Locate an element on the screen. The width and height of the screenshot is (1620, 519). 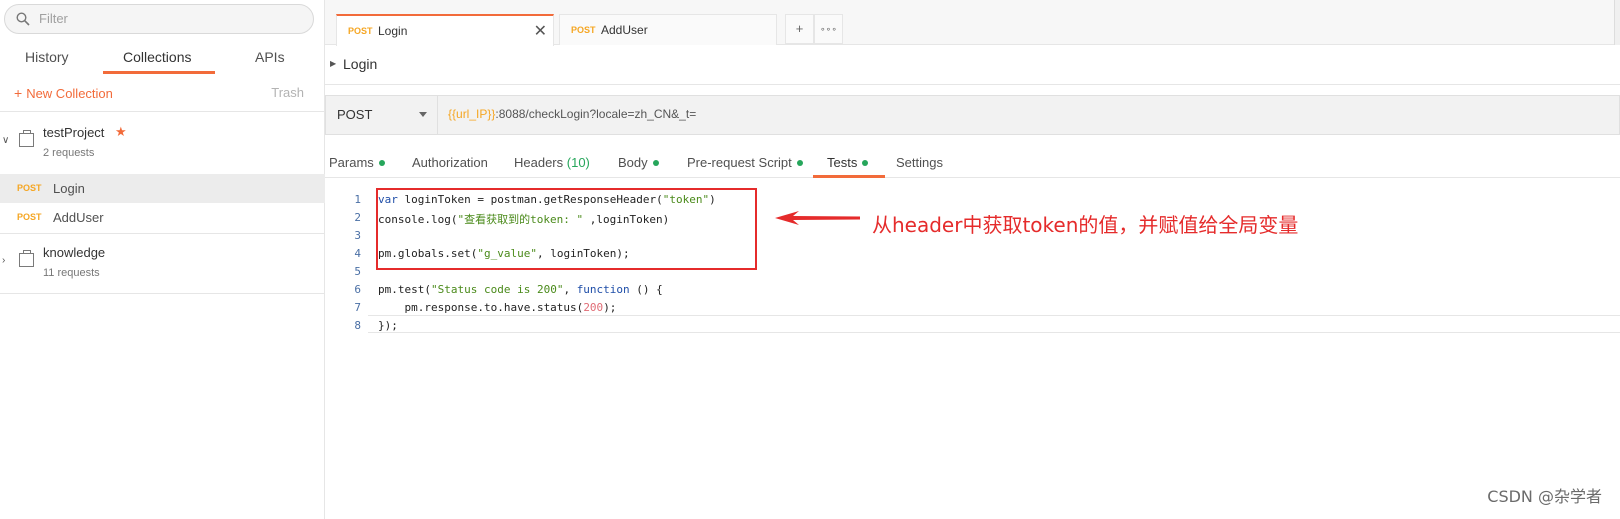
collection-knowledge: › knowledge 11 requests is located at coordinates (162, 263).